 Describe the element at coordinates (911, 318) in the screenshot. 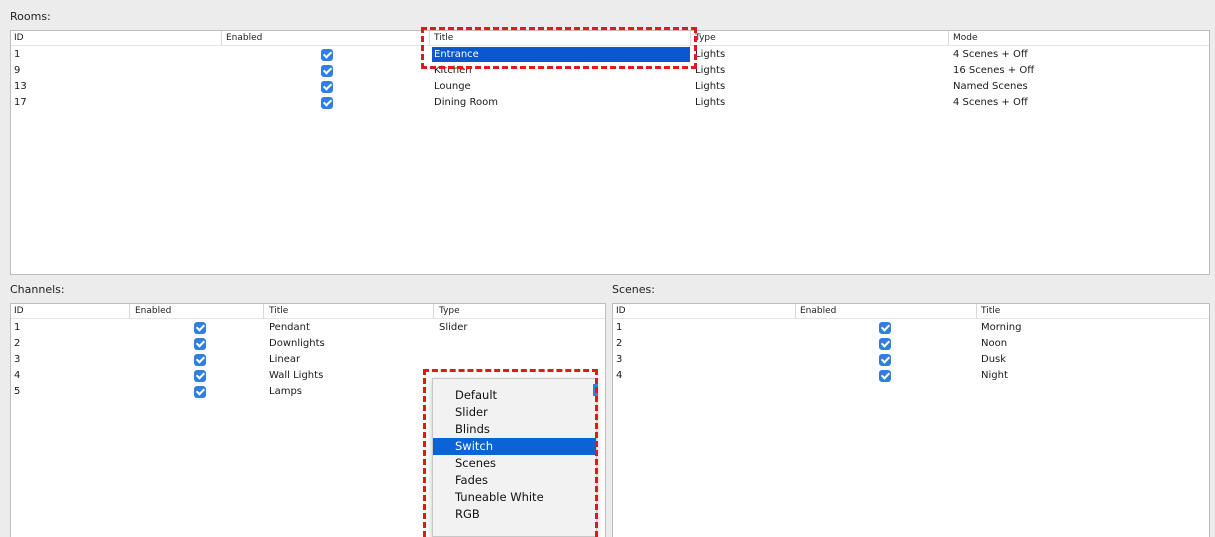

I see `scenes-header-divider` at that location.